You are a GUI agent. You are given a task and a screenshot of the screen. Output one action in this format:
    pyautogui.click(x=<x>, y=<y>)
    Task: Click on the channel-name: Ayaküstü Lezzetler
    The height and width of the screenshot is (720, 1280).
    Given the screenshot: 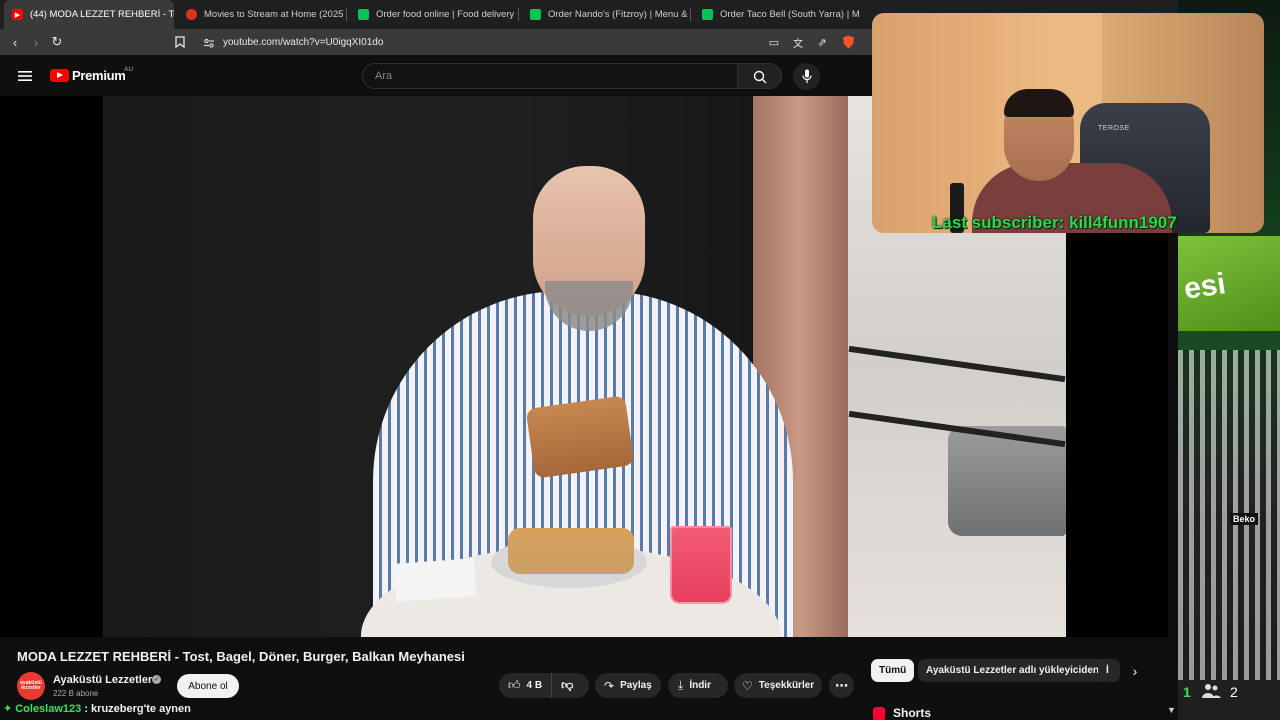 What is the action you would take?
    pyautogui.click(x=102, y=680)
    